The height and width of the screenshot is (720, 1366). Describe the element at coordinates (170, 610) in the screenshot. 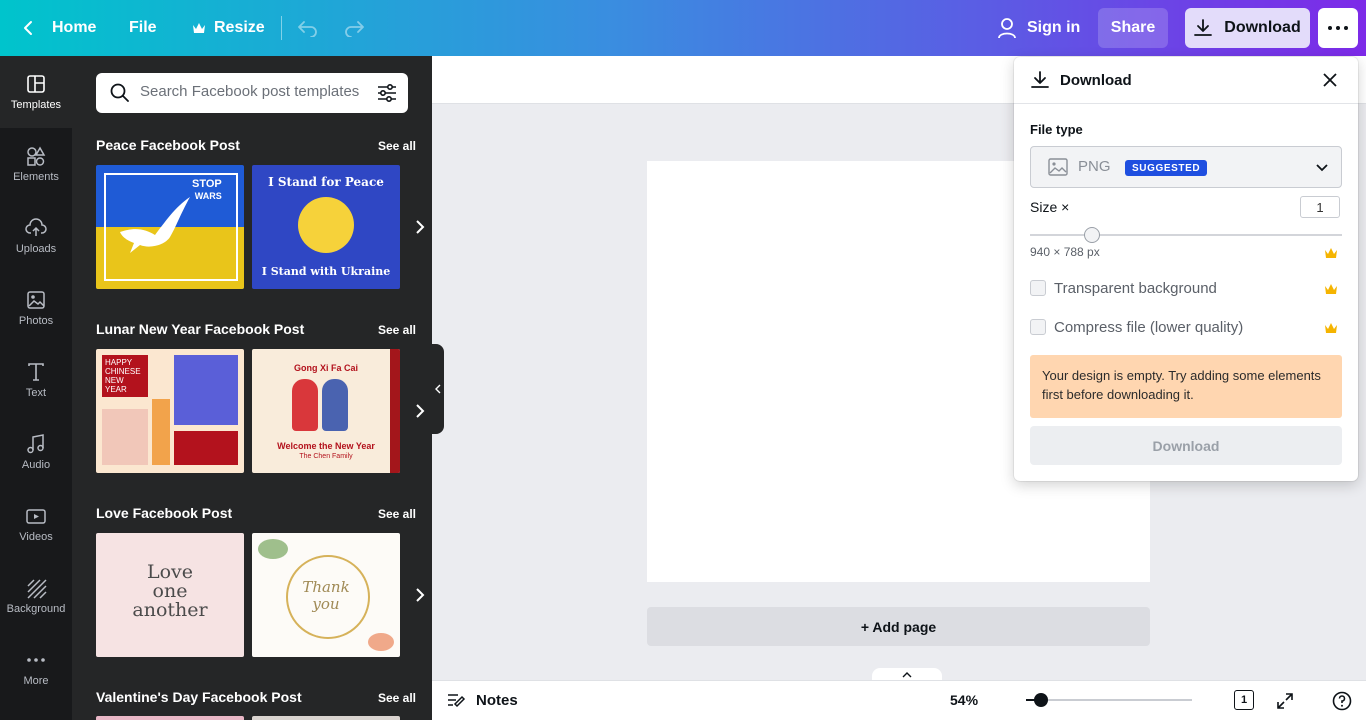

I see `thumb-text: another` at that location.